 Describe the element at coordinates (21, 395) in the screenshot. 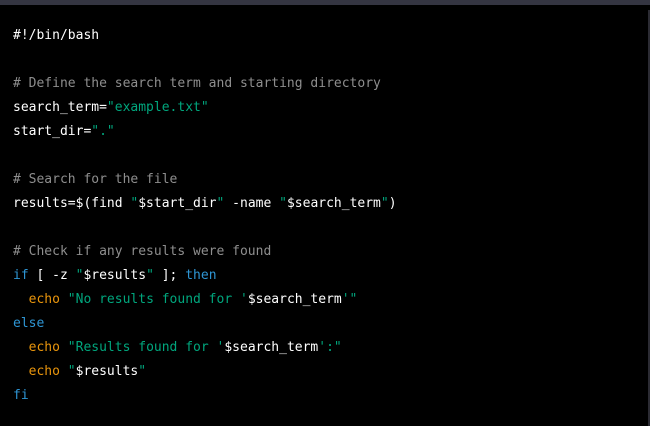

I see `code-keyword: fi` at that location.